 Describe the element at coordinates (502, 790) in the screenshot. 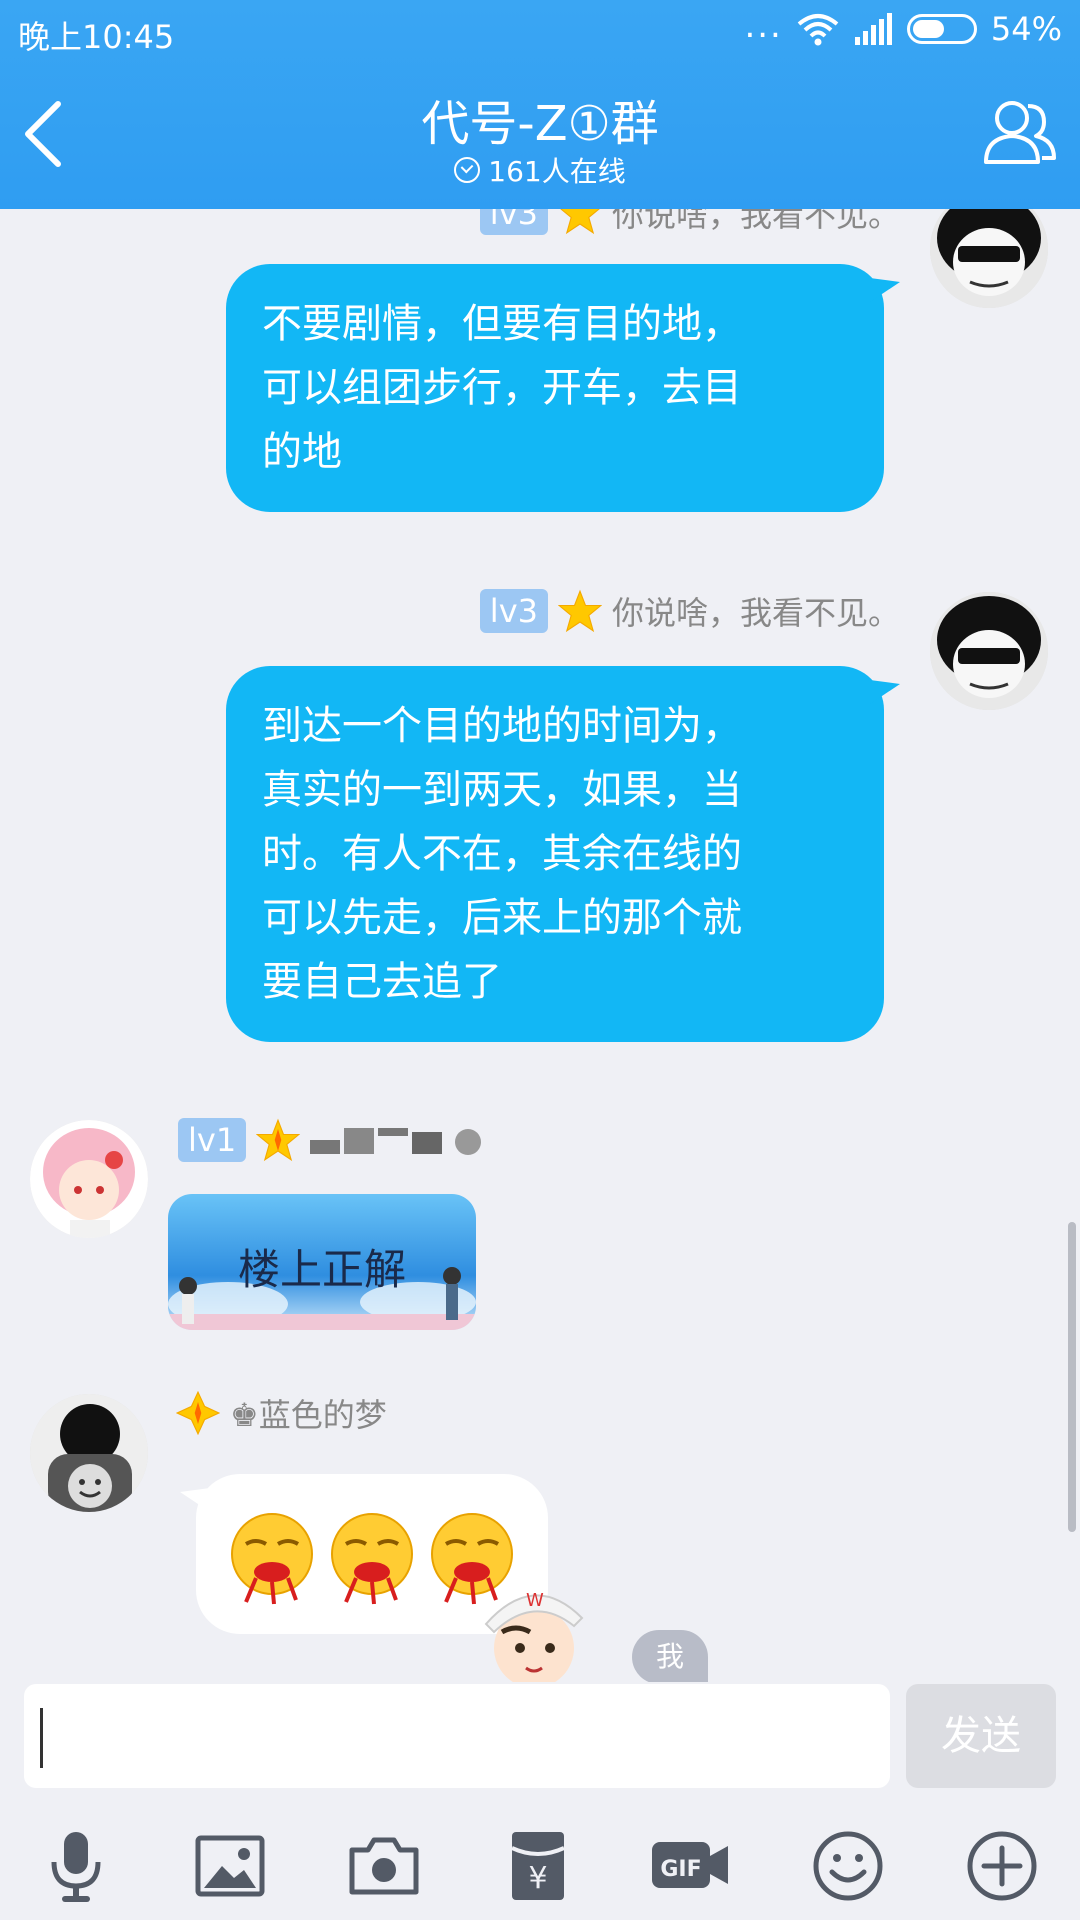

I see `message-line: 真实的一到两天，如果，当` at that location.